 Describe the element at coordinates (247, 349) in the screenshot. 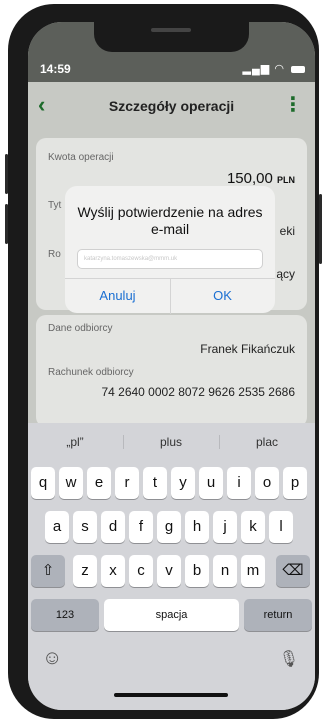

I see `recipient-value: Franek Fikańczuk` at that location.